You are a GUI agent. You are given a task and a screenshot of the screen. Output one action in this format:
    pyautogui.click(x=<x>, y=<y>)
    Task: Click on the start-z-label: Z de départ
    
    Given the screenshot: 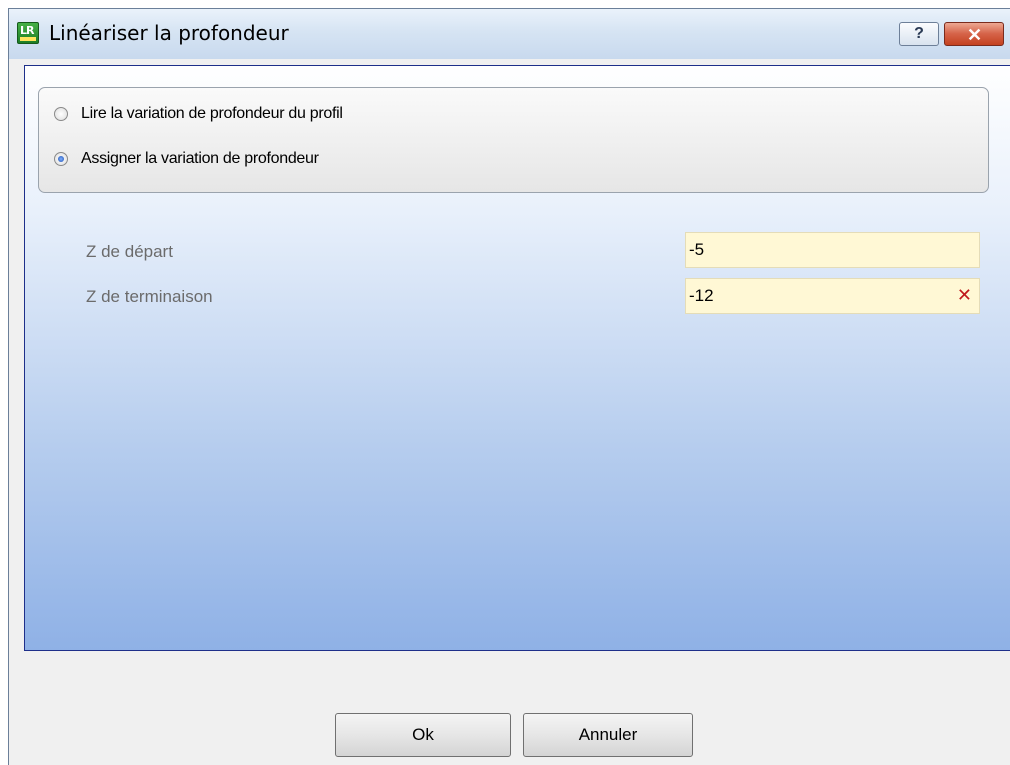 What is the action you would take?
    pyautogui.click(x=129, y=251)
    